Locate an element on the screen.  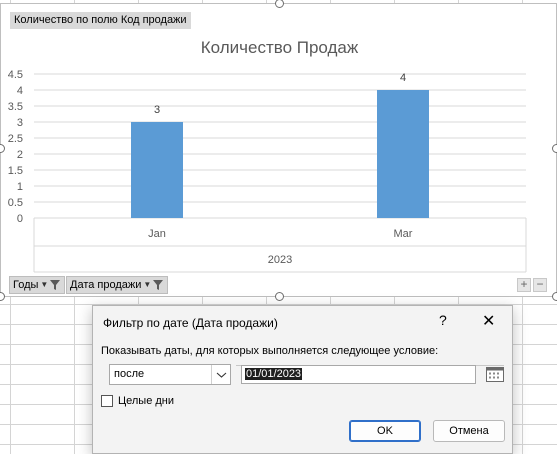
whole-days-checkbox is located at coordinates (107, 401).